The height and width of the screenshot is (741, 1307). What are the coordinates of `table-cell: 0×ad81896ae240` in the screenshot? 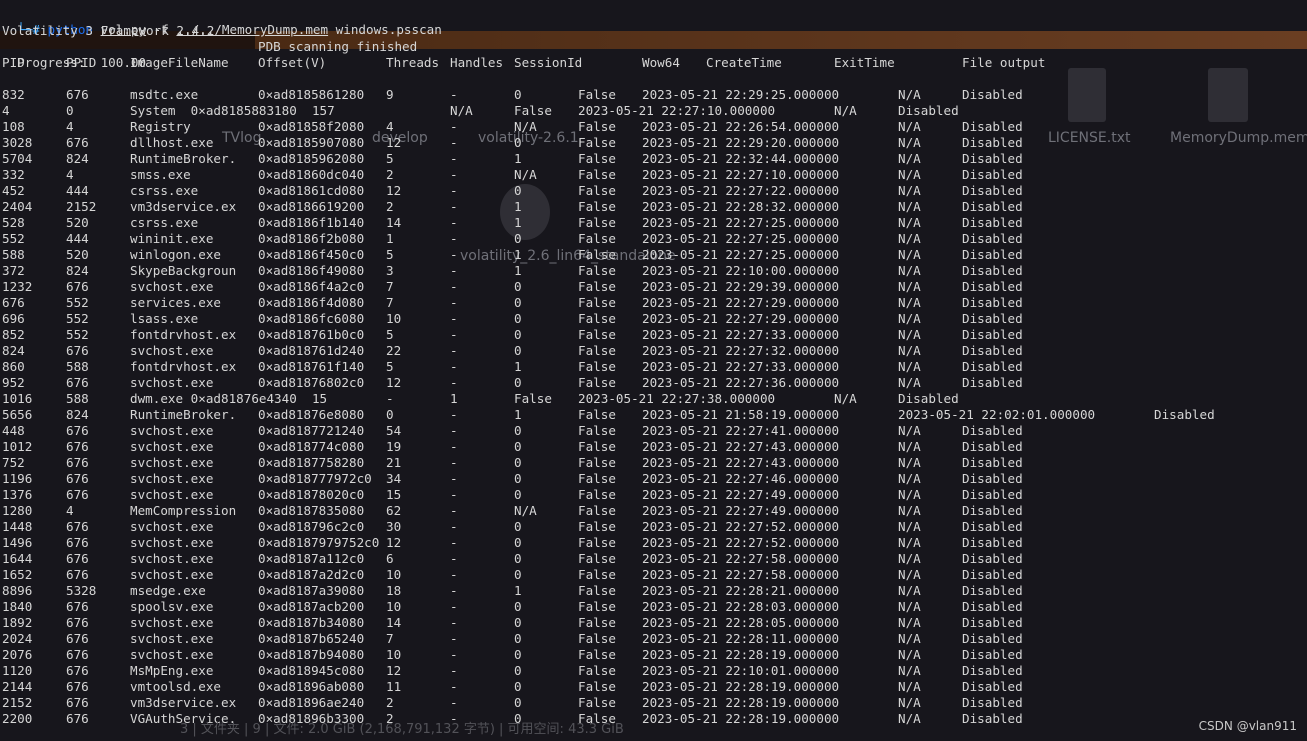 It's located at (311, 702).